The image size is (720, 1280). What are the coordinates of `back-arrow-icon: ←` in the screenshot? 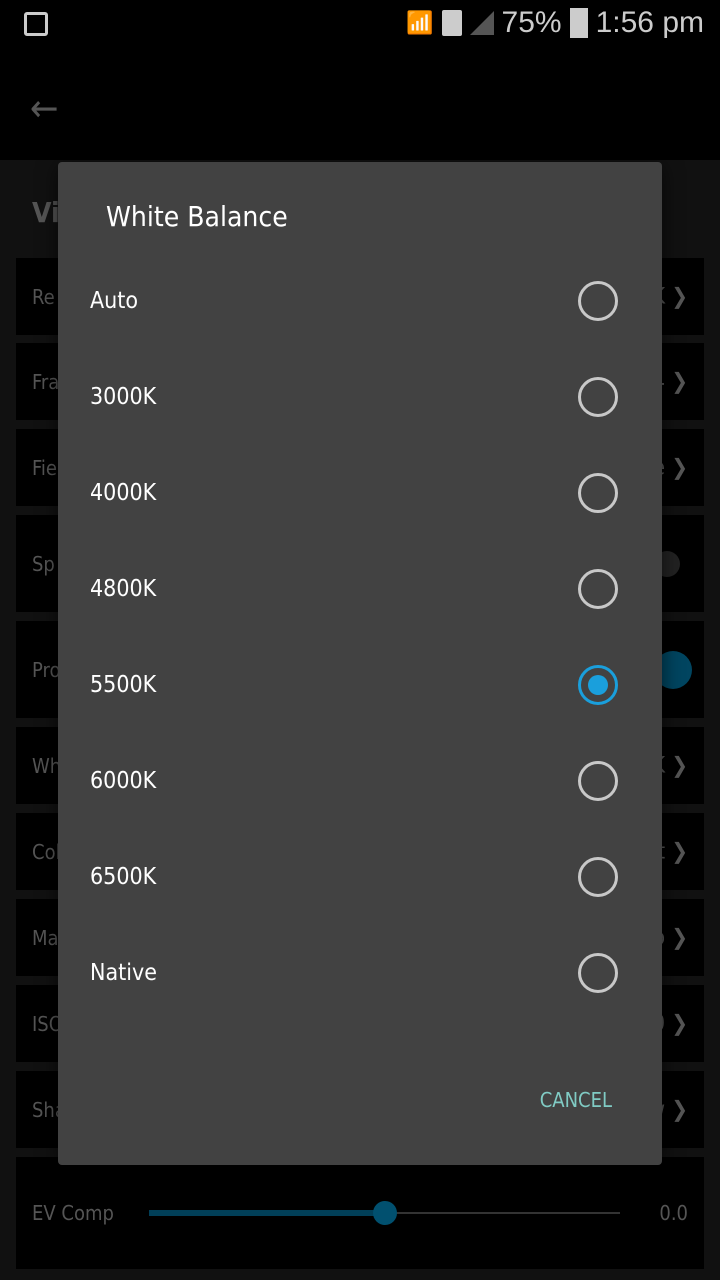 It's located at (44, 108).